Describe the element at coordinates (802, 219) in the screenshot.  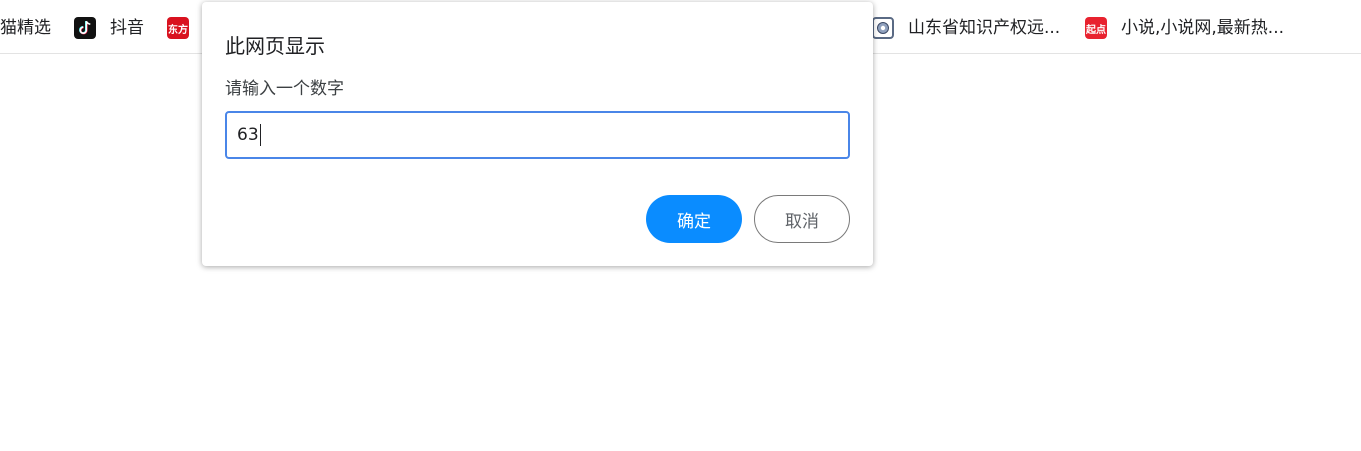
I see `cancel-button: 取消` at that location.